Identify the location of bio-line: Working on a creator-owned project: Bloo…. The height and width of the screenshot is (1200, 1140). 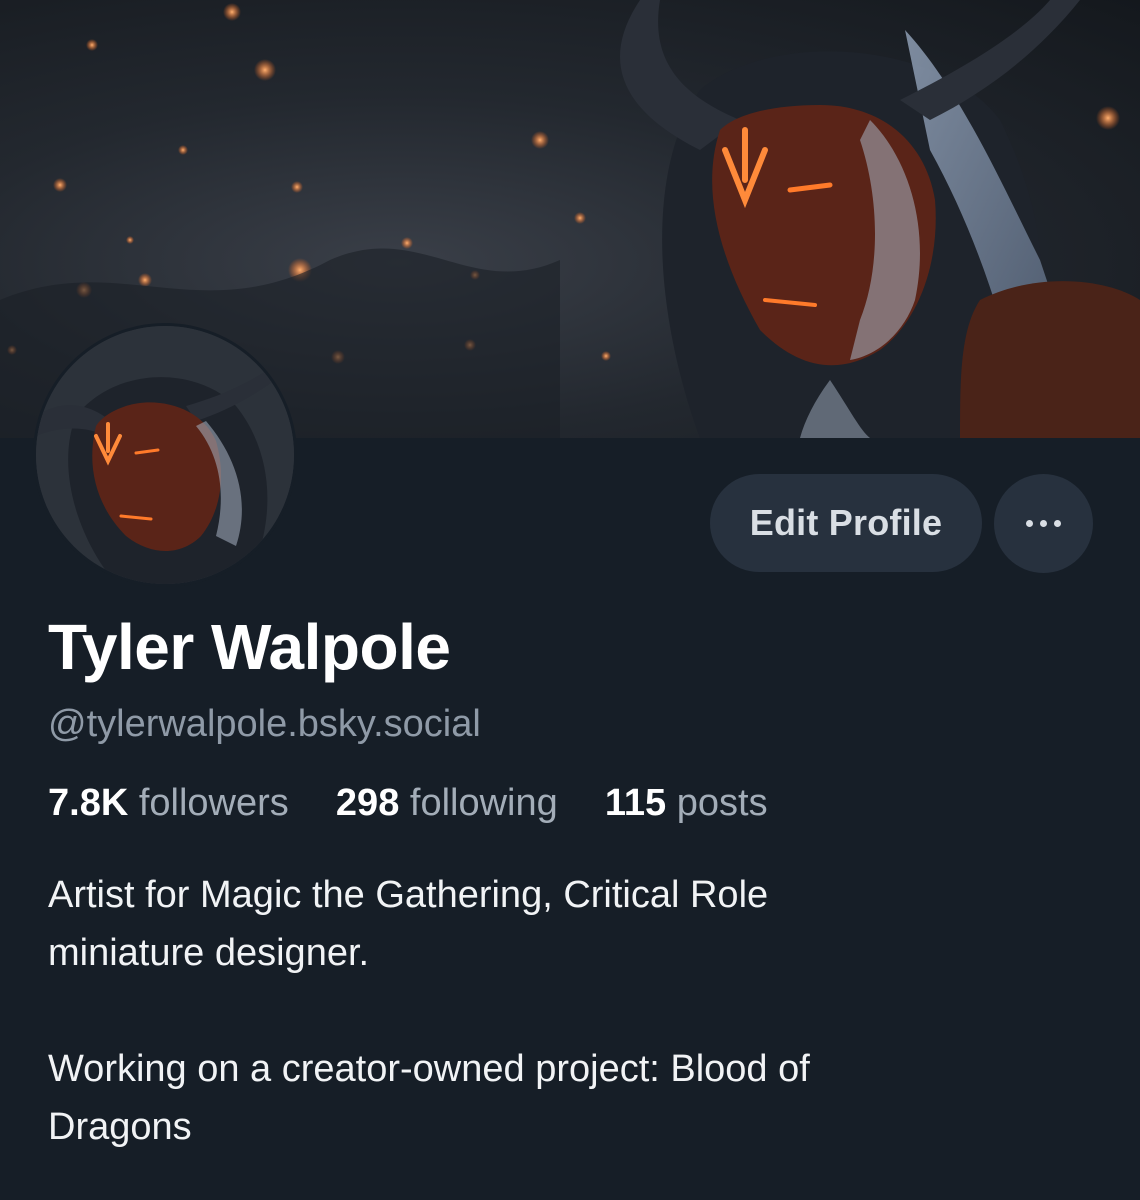
(429, 1069).